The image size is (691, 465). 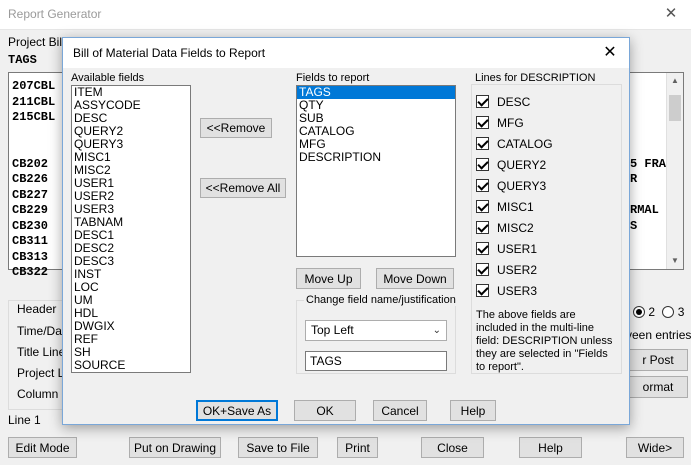 I want to click on wide-button: Wide>, so click(x=655, y=447).